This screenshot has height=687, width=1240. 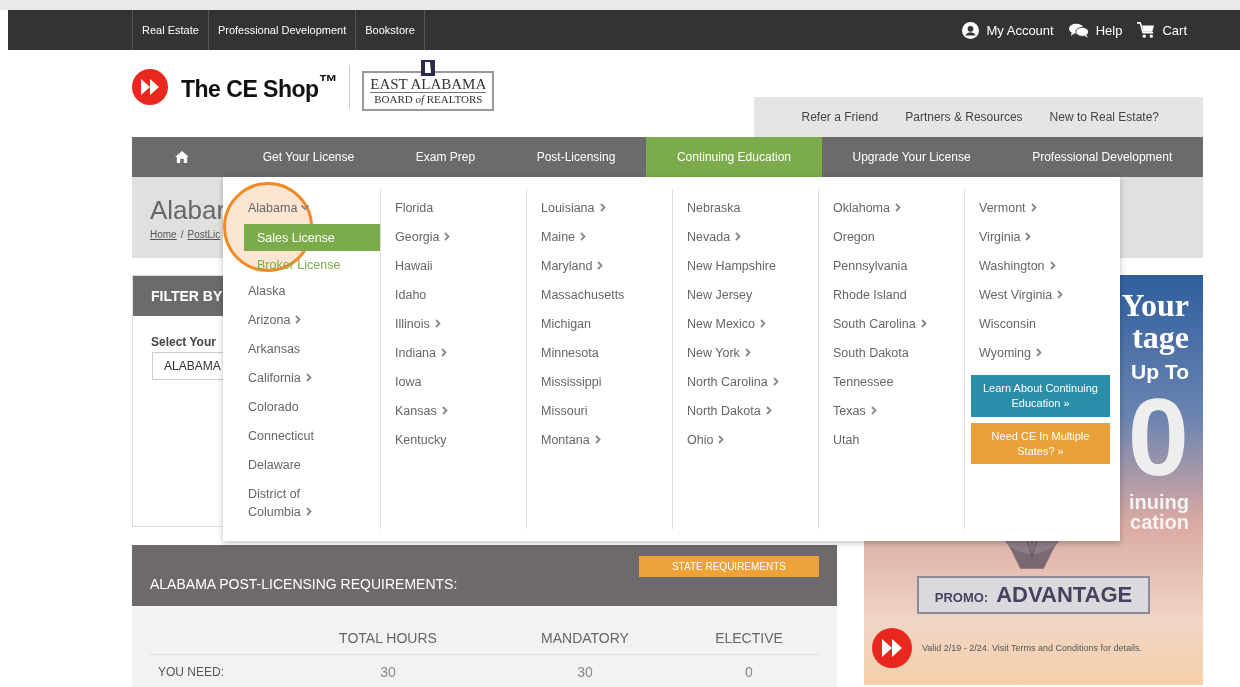 What do you see at coordinates (388, 638) in the screenshot?
I see `column-header: TOTAL HOURS` at bounding box center [388, 638].